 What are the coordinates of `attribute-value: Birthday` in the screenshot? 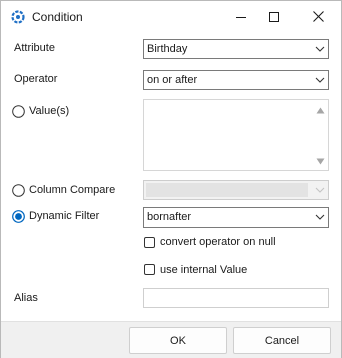 It's located at (167, 49).